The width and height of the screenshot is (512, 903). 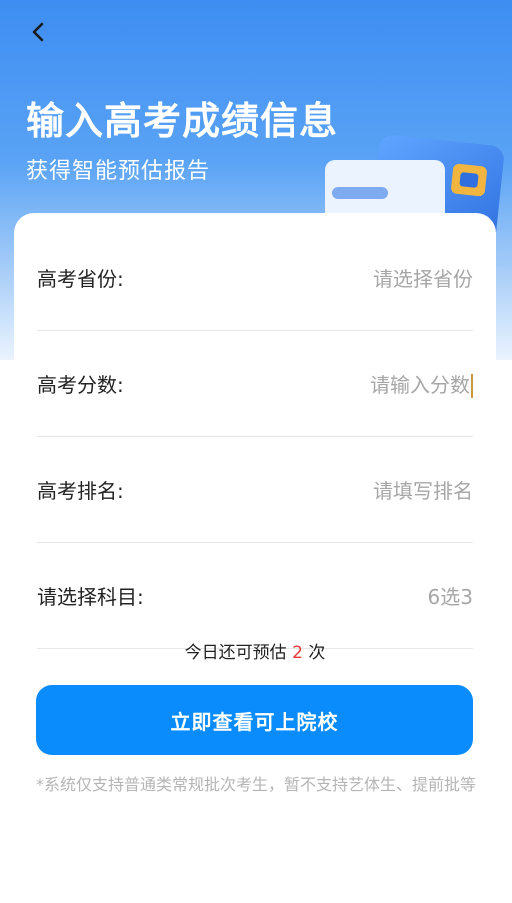 I want to click on page-subtitle: 获得智能预估报告, so click(x=118, y=171).